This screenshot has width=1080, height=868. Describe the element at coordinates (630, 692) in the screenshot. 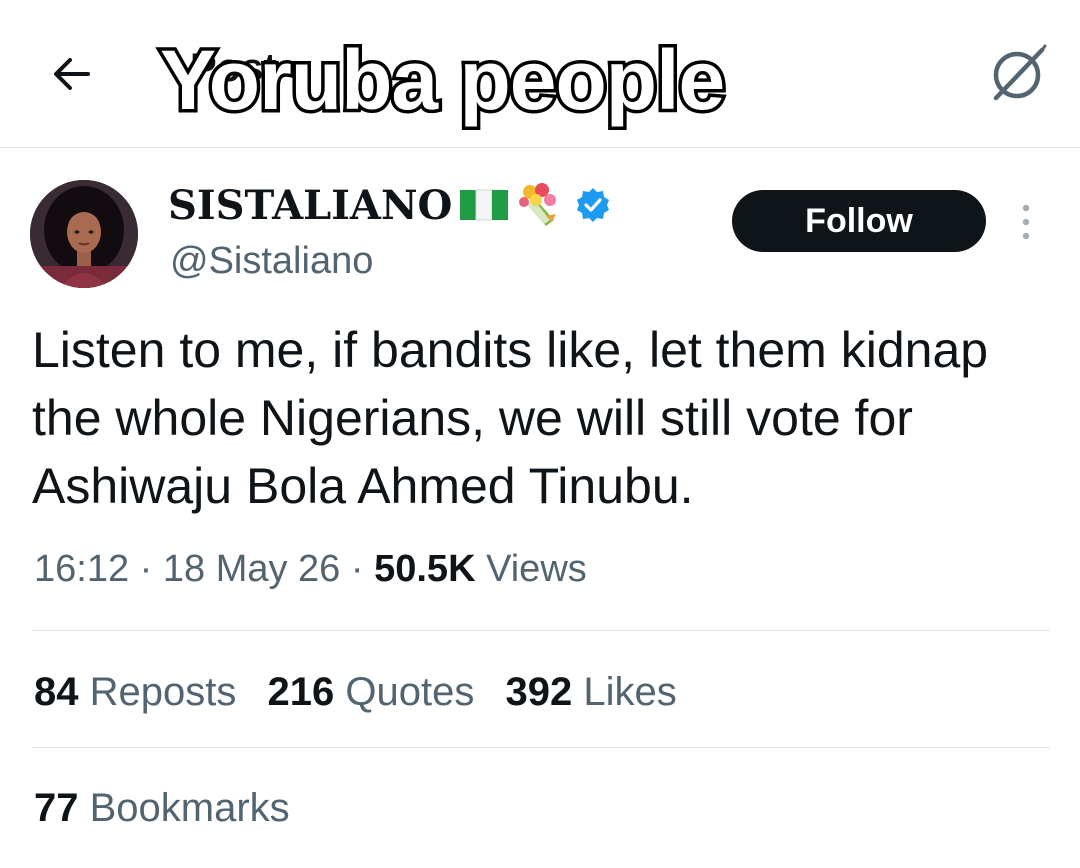

I see `likes-label: Likes` at that location.